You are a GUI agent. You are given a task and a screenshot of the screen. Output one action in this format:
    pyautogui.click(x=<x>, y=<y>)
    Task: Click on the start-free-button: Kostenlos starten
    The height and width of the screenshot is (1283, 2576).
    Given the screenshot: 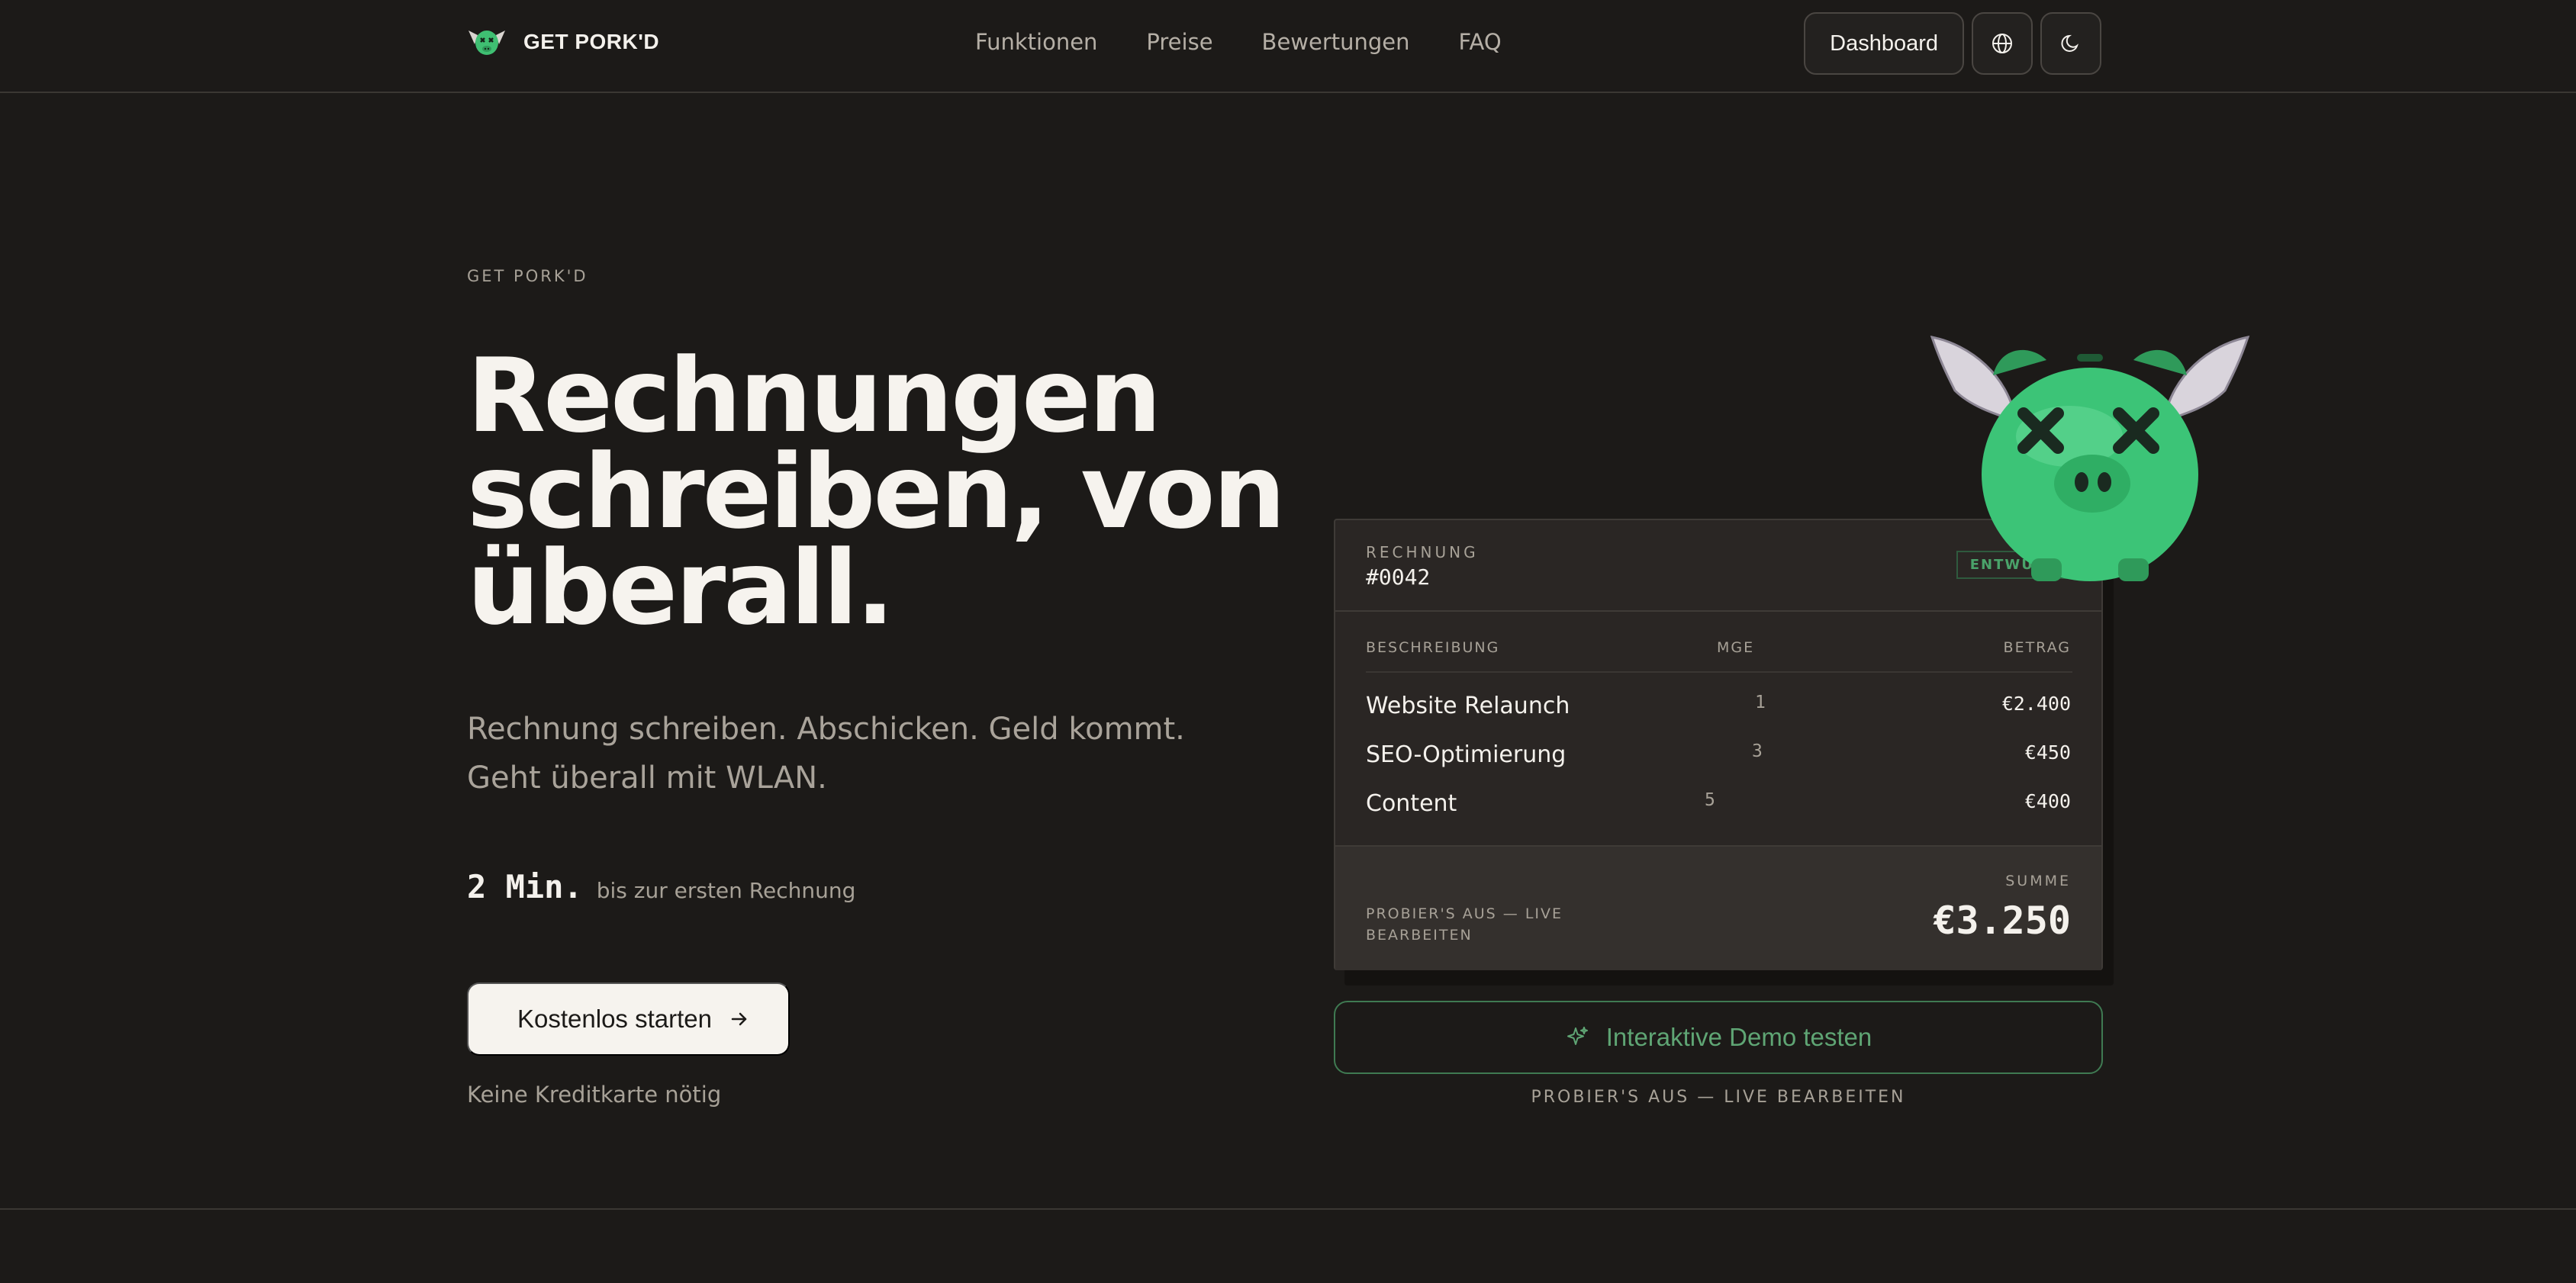 What is the action you would take?
    pyautogui.click(x=628, y=1019)
    